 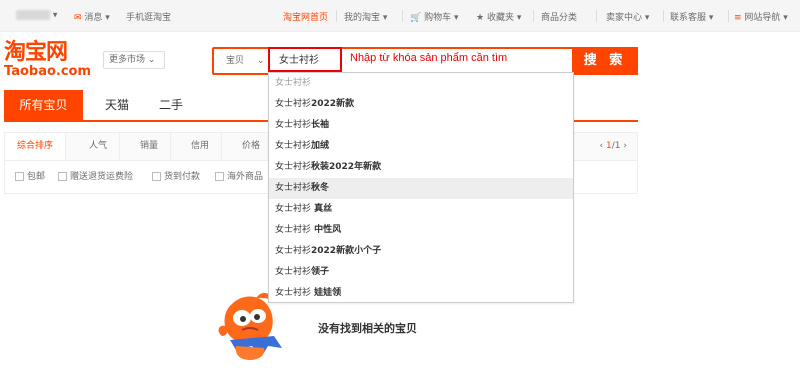 What do you see at coordinates (320, 272) in the screenshot?
I see `suggestion-suffix: 领子` at bounding box center [320, 272].